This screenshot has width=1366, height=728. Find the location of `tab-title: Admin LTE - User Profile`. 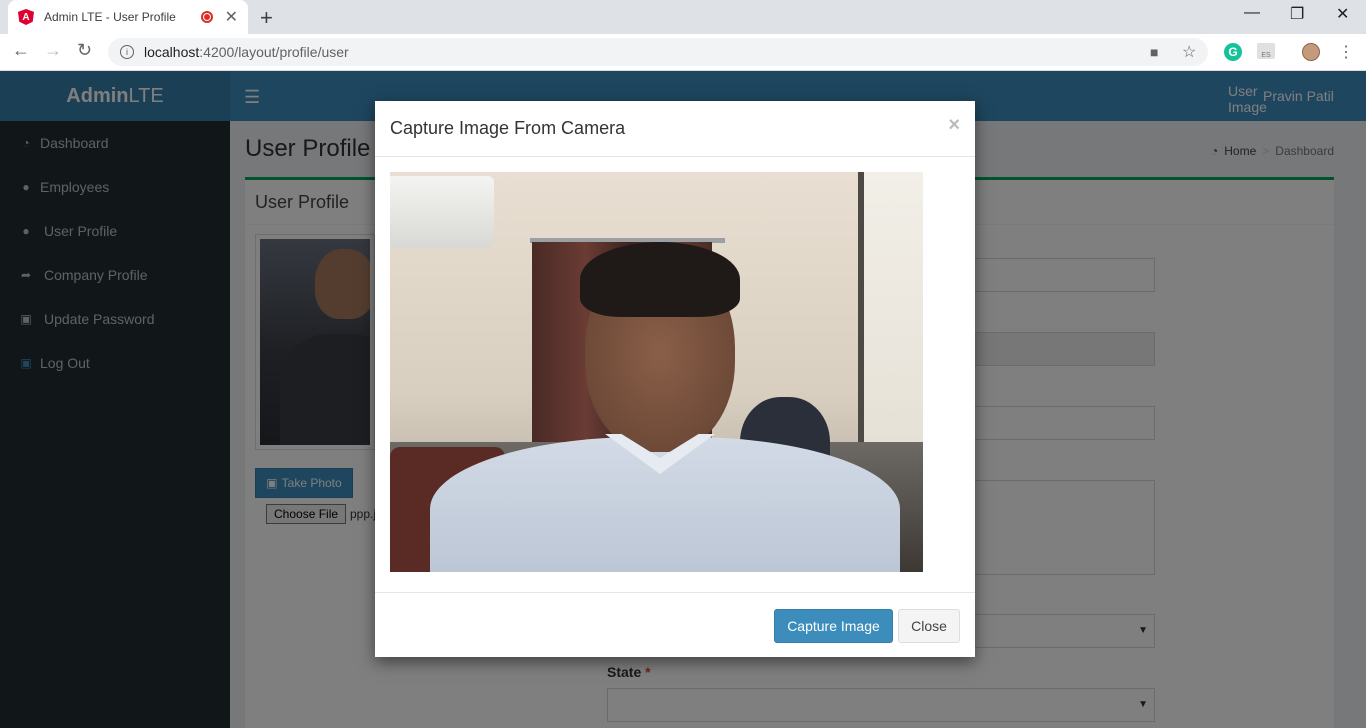

tab-title: Admin LTE - User Profile is located at coordinates (110, 17).